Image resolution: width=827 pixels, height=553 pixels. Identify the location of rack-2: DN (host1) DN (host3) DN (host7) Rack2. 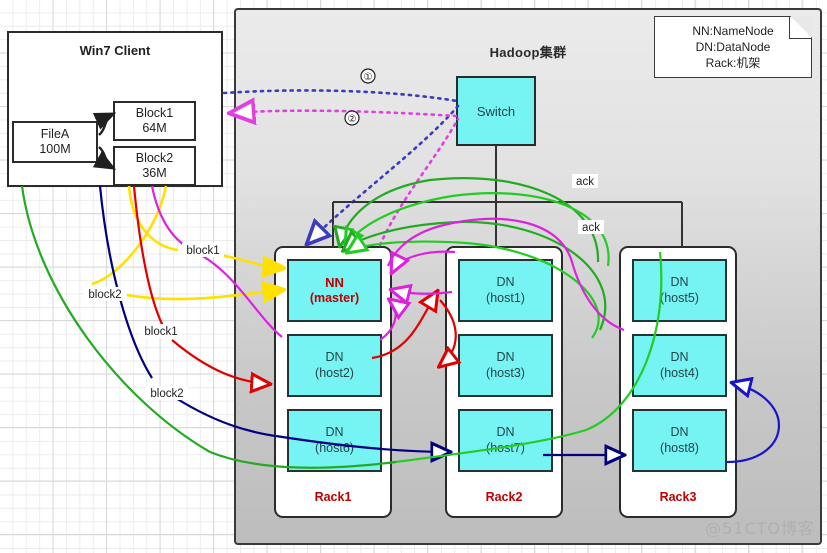
(504, 382).